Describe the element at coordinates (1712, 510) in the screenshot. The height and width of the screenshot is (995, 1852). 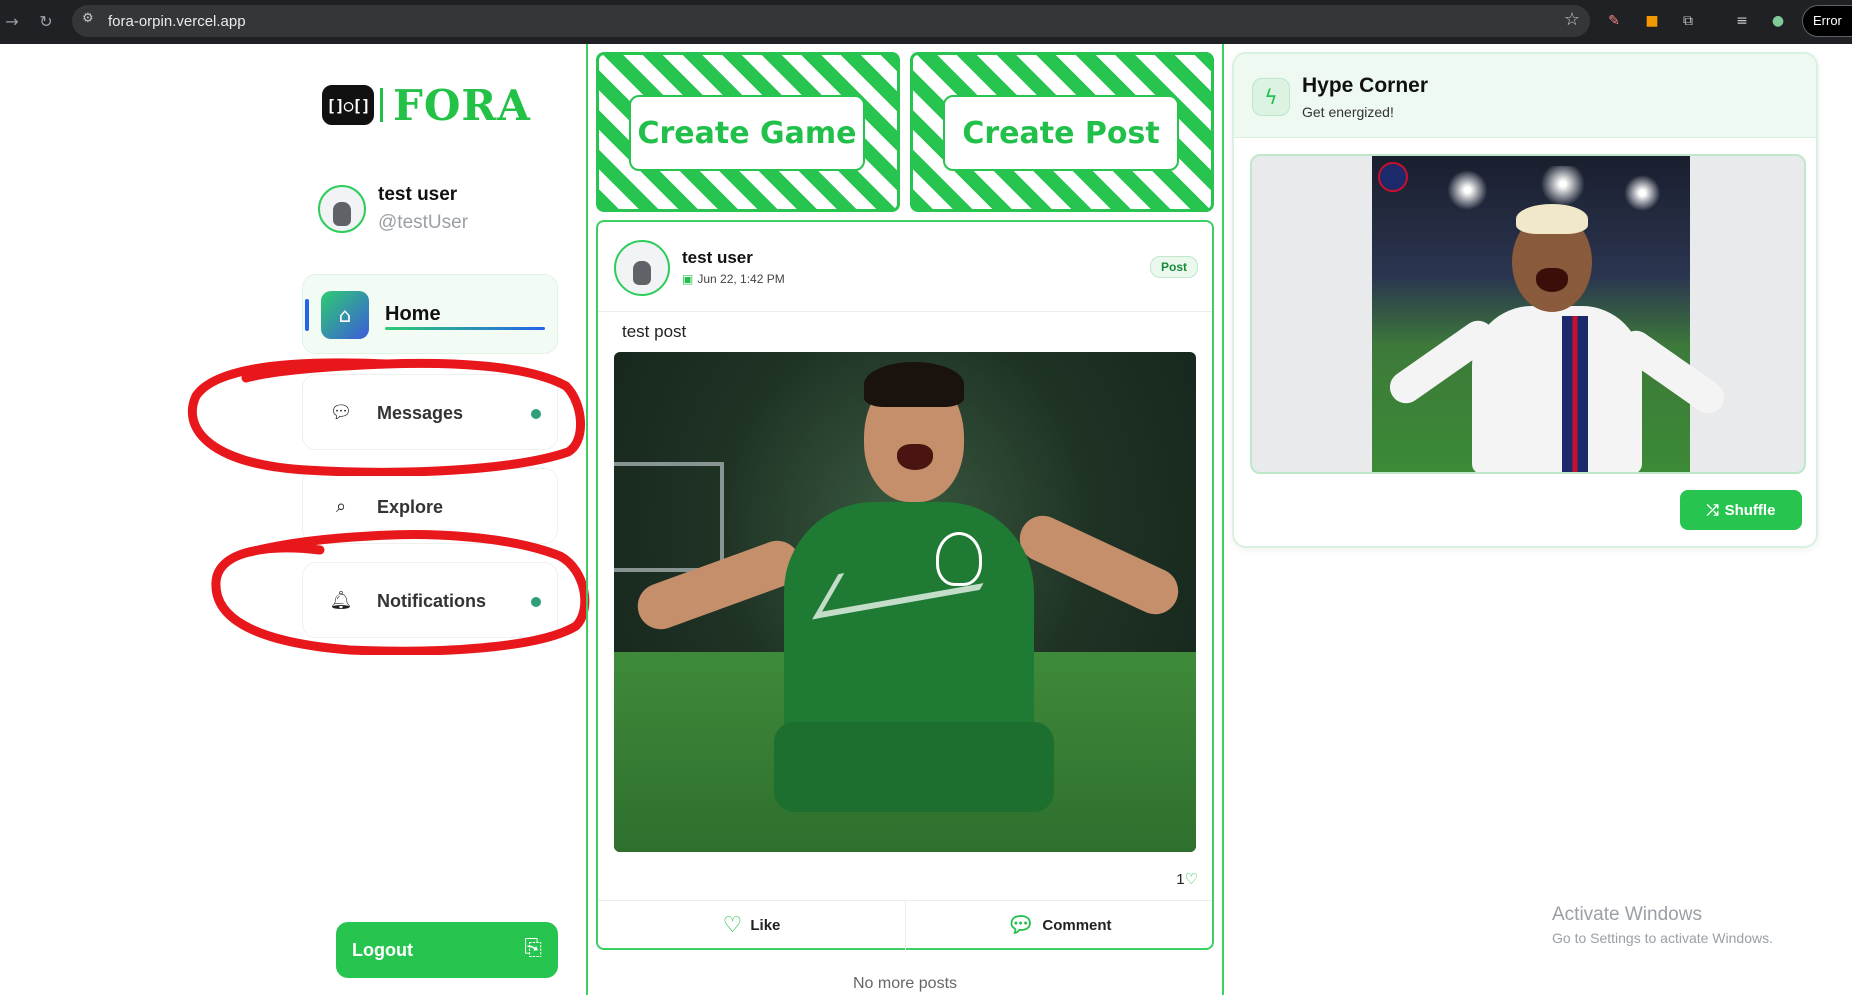
I see `shuffle-icon: ⤮` at that location.